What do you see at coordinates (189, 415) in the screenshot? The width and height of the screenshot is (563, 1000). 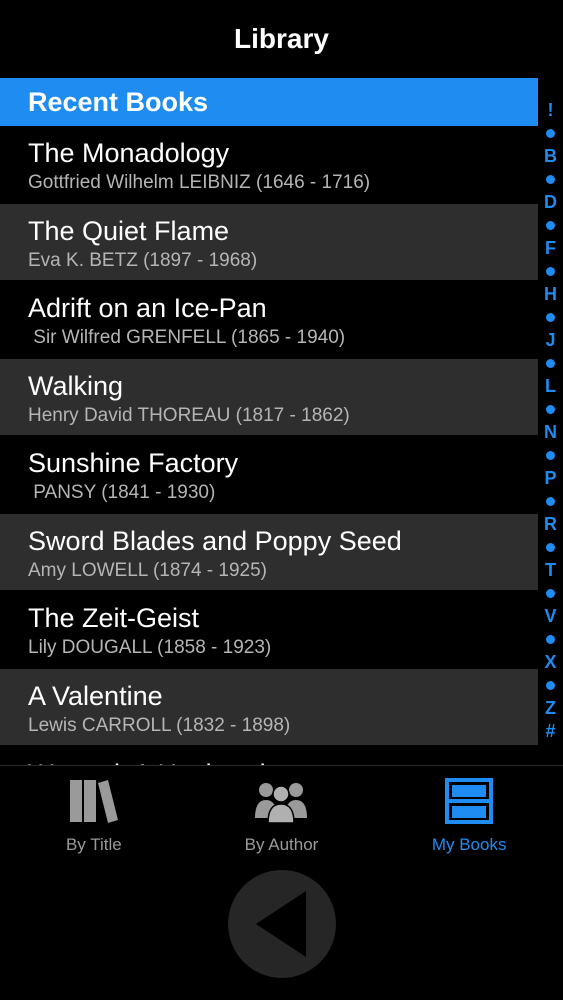 I see `book-author: Henry David THOREAU (1817 - 1862)` at bounding box center [189, 415].